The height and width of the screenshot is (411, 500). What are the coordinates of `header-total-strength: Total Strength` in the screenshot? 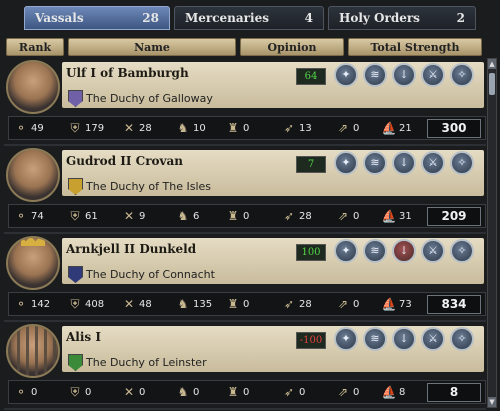 It's located at (415, 47).